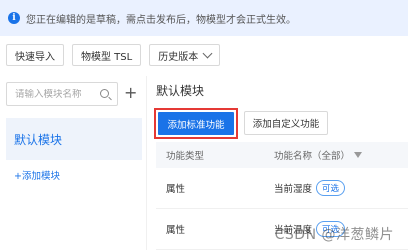 This screenshot has width=408, height=250. I want to click on history-label: 历史版本, so click(178, 57).